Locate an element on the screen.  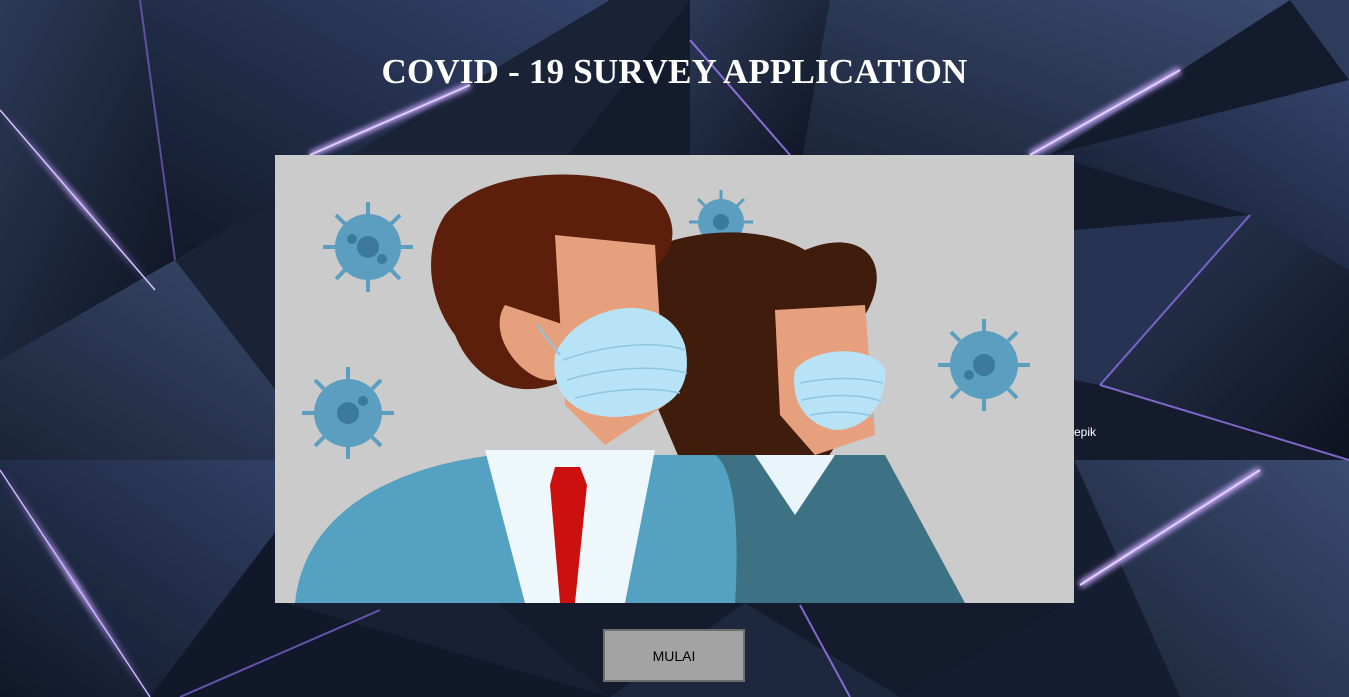
attribution-text: epik is located at coordinates (1085, 432).